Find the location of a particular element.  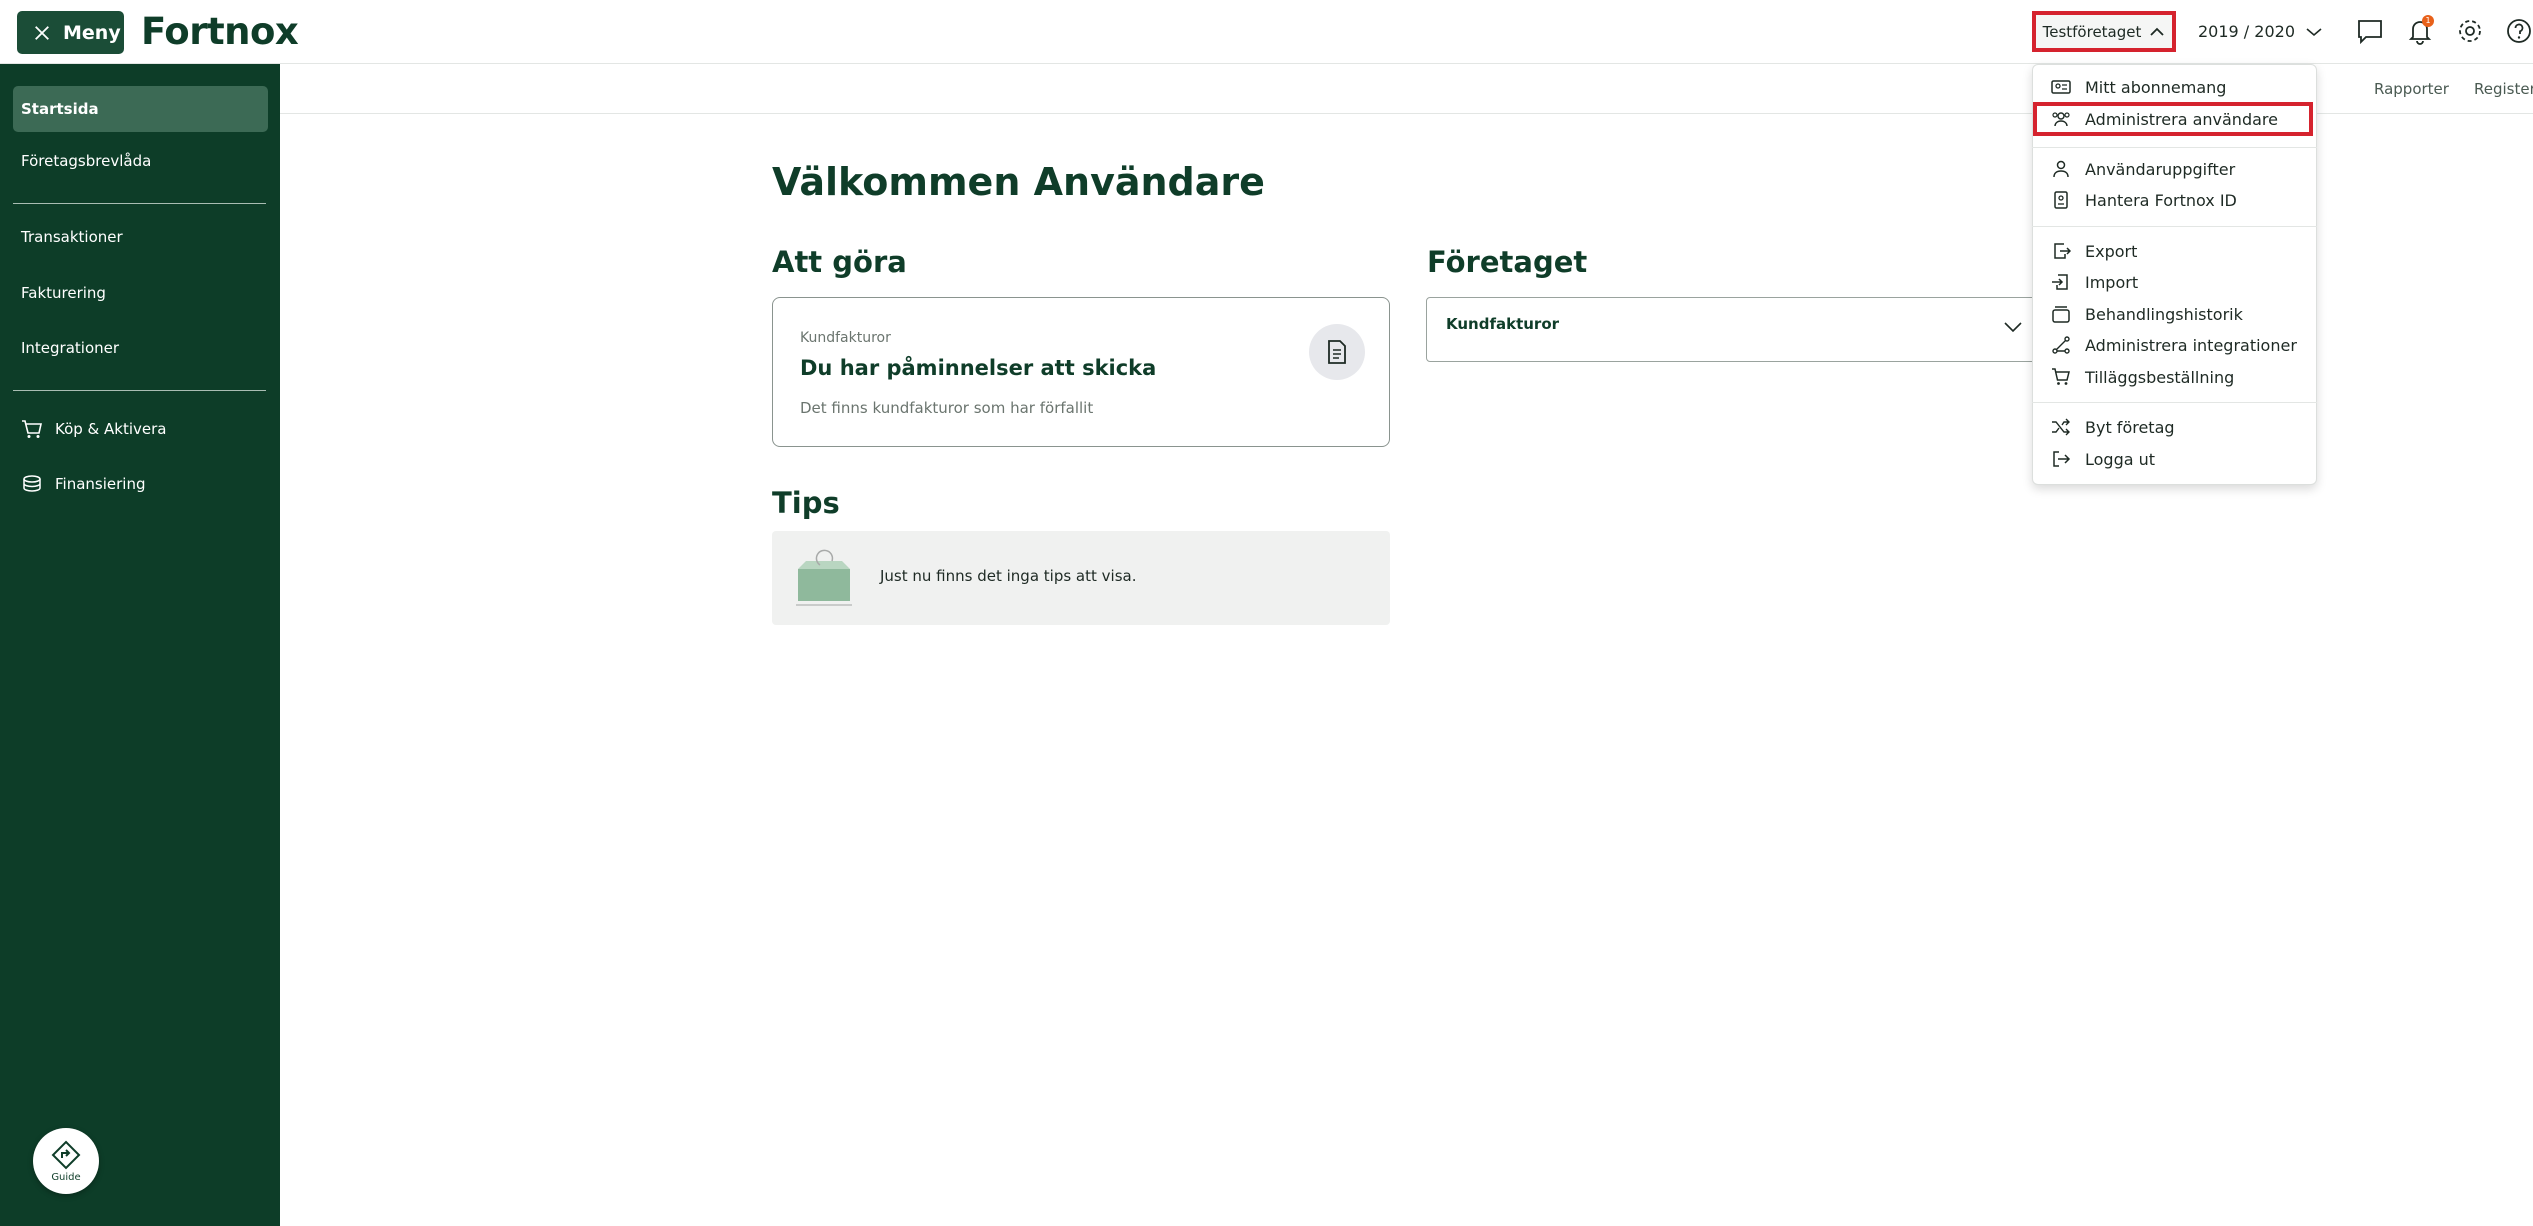

todo-card-title: Du har påminnelser att skicka is located at coordinates (978, 368).